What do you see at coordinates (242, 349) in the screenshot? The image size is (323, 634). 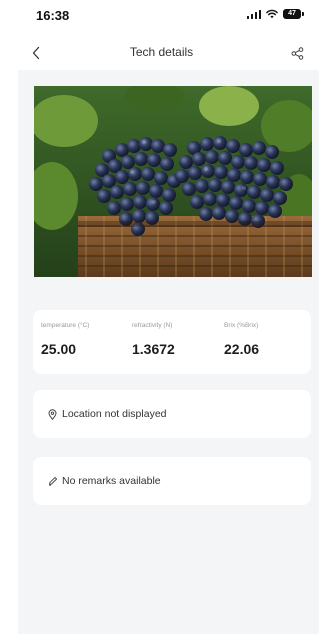 I see `metric-value: 22.06` at bounding box center [242, 349].